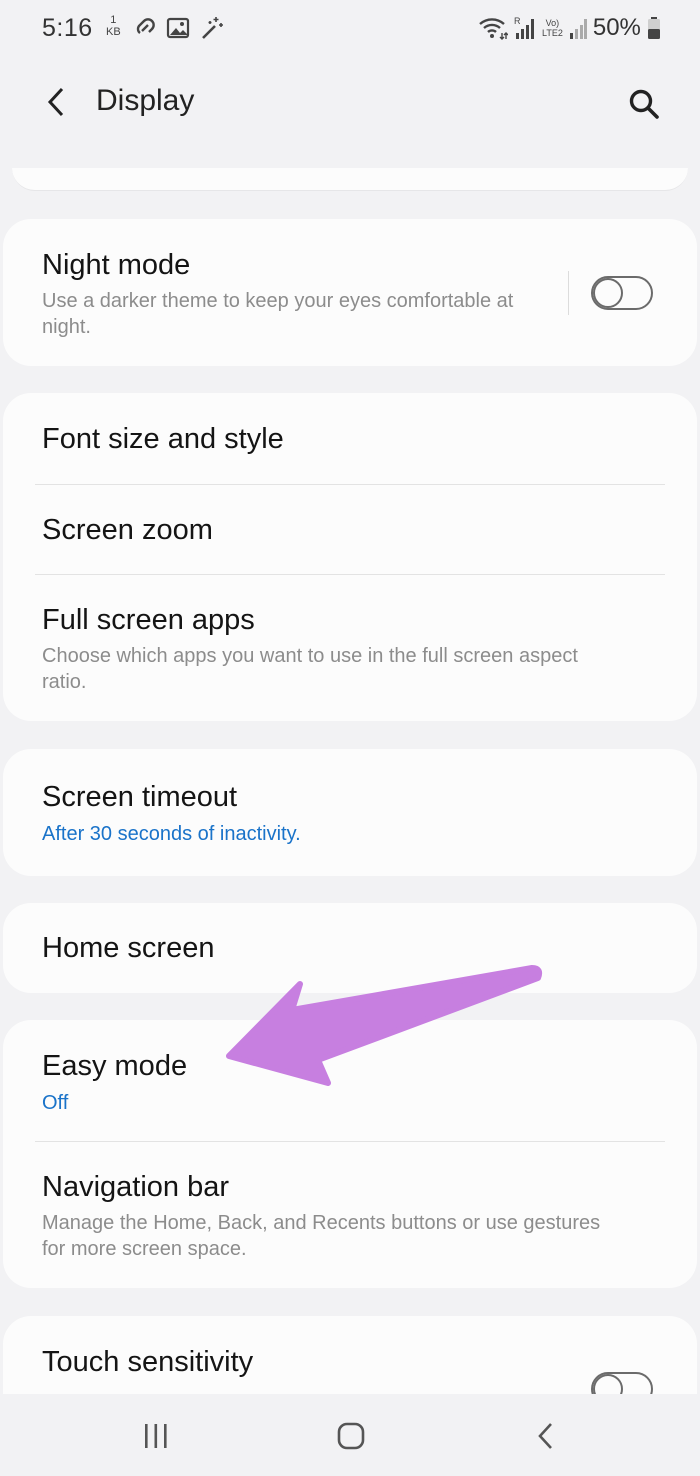 This screenshot has width=700, height=1476. I want to click on touch-sensitivity-title: Touch sensitivity, so click(148, 1362).